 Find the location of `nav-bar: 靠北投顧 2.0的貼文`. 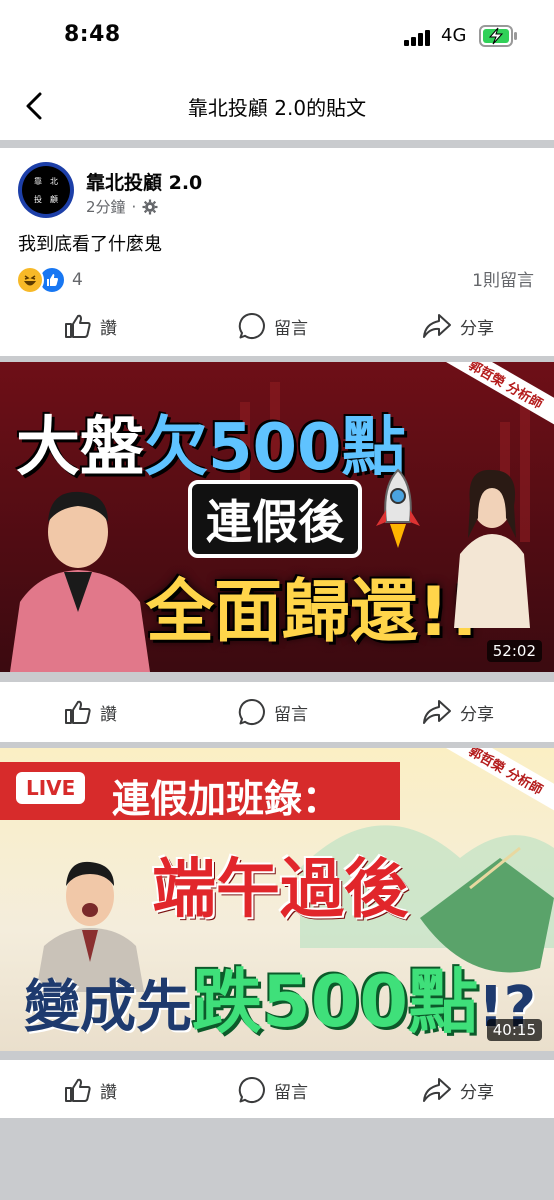

nav-bar: 靠北投顧 2.0的貼文 is located at coordinates (277, 106).